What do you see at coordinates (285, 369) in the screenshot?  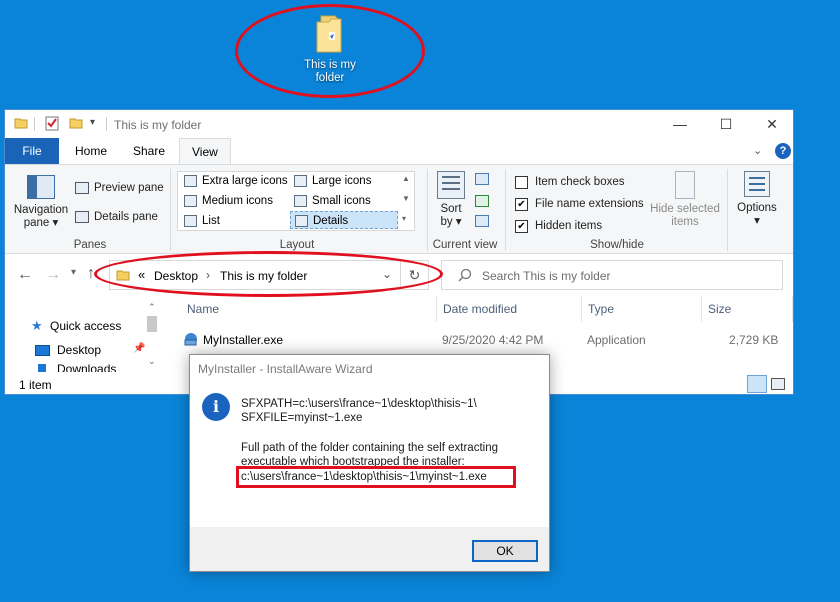 I see `dialog-title: MyInstaller - InstallAware Wizard` at bounding box center [285, 369].